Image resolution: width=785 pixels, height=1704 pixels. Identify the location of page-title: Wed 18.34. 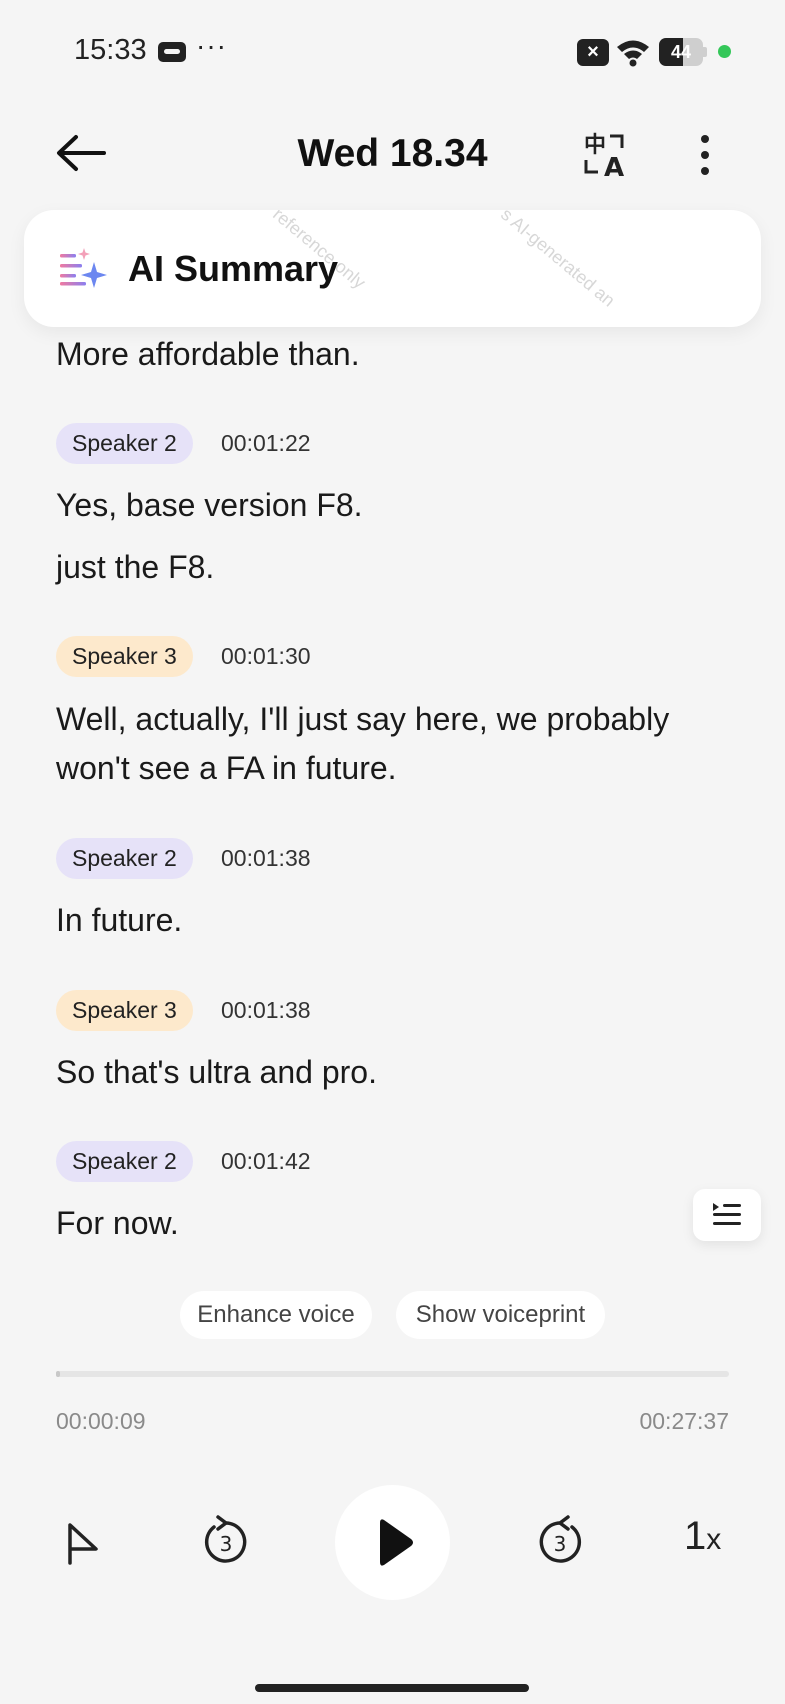
(392, 153).